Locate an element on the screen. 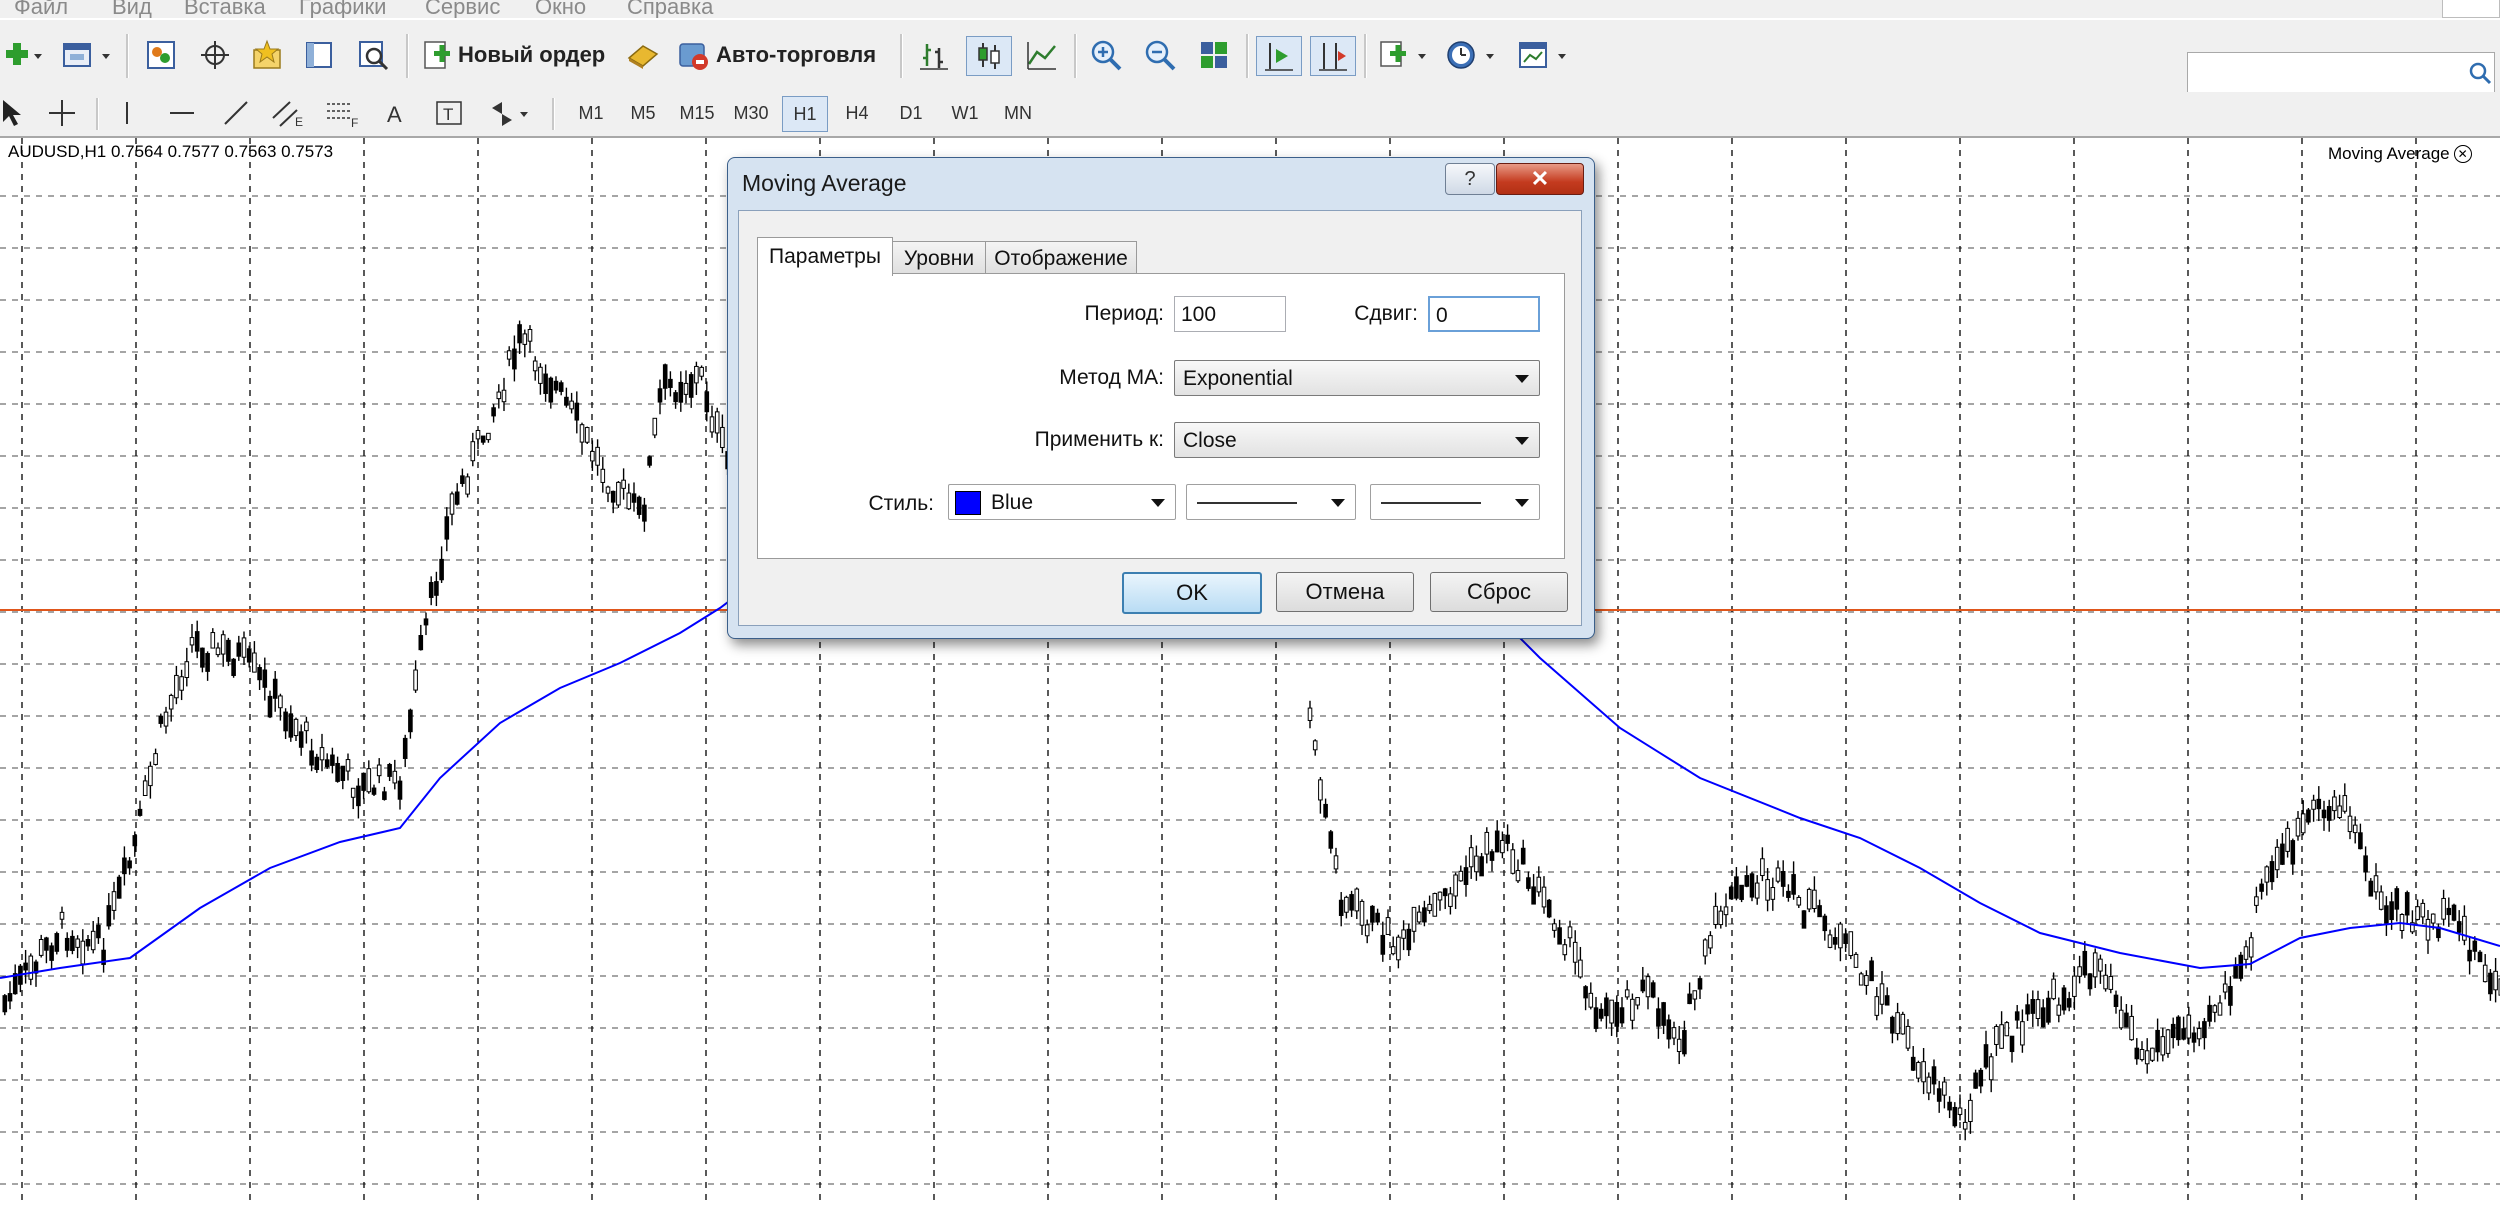  window-control-button is located at coordinates (2471, 9).